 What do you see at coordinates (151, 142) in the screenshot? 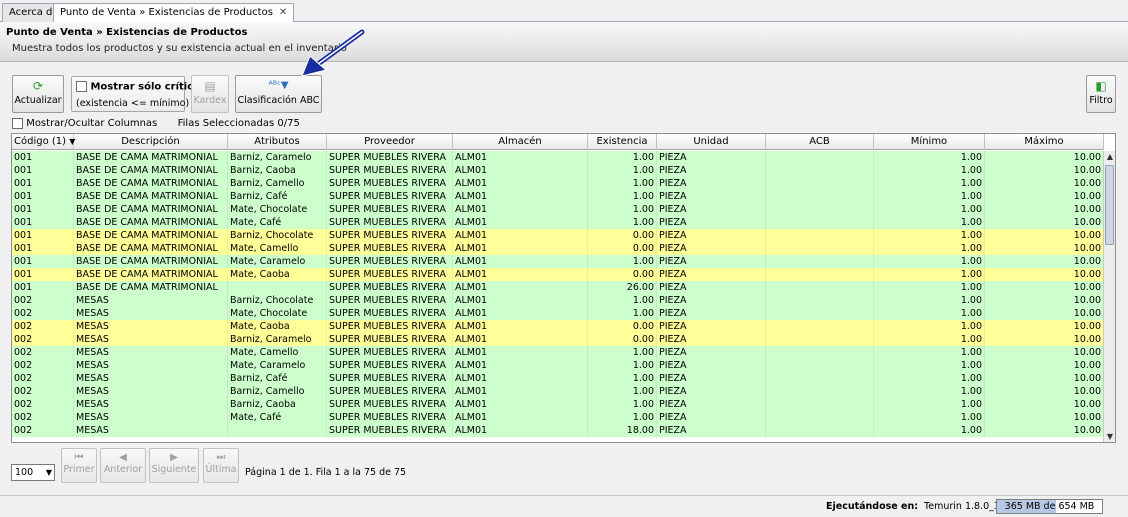
I see `column-header-descripcion: Descripción` at bounding box center [151, 142].